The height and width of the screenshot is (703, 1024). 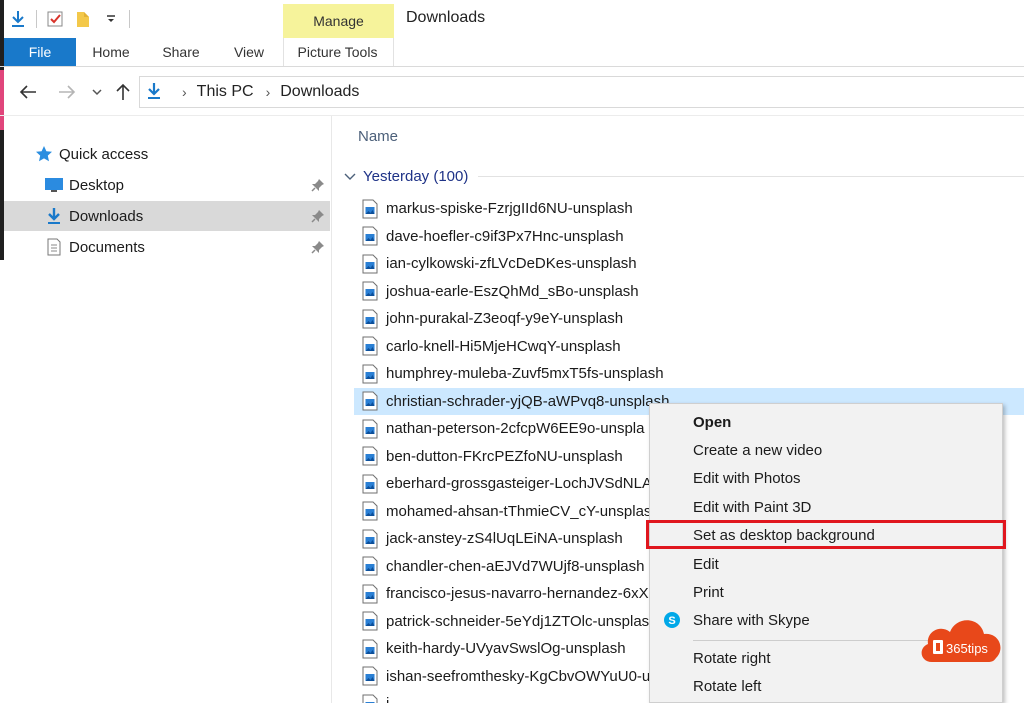 What do you see at coordinates (159, 154) in the screenshot?
I see `sidebar-item-quick-access: Quick access` at bounding box center [159, 154].